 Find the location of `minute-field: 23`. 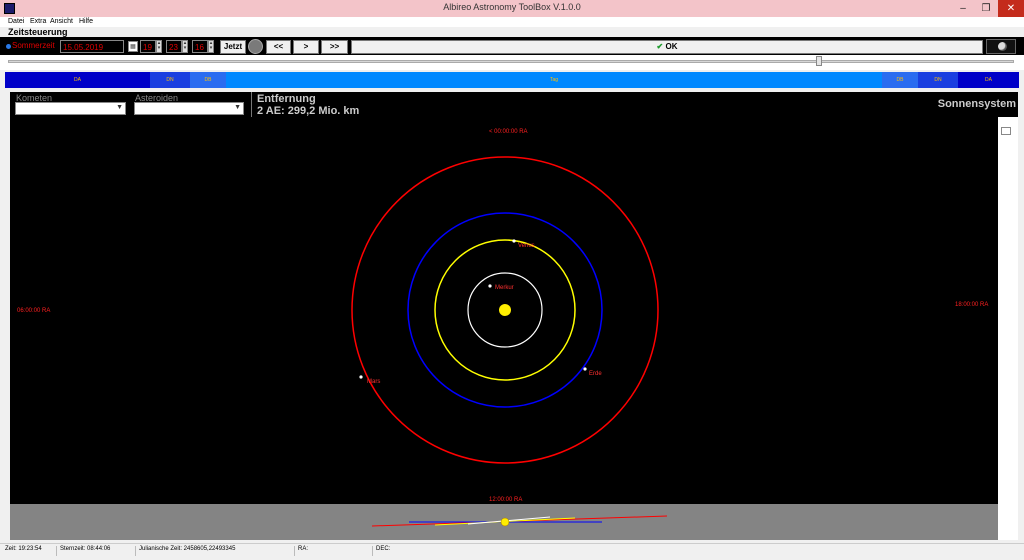

minute-field: 23 is located at coordinates (174, 46).